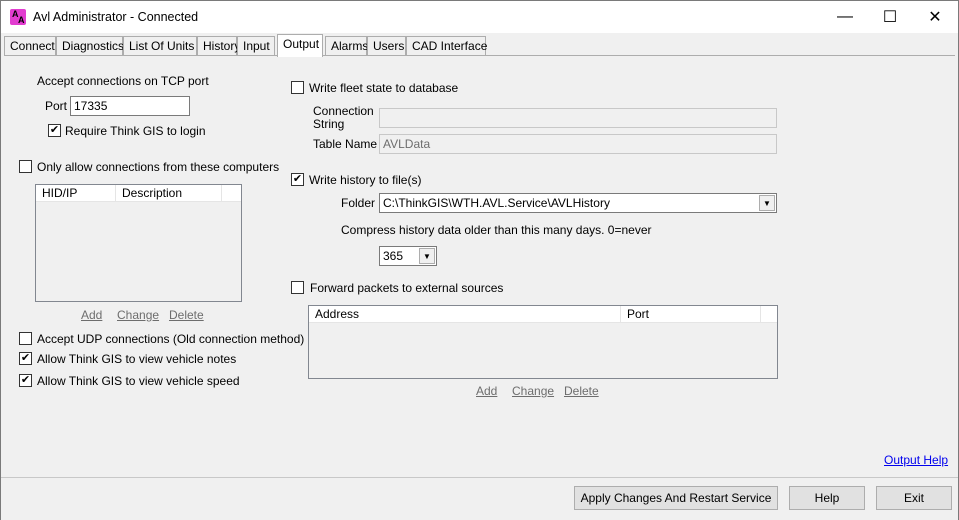 This screenshot has width=959, height=520. What do you see at coordinates (533, 391) in the screenshot?
I see `change-source-link: Change` at bounding box center [533, 391].